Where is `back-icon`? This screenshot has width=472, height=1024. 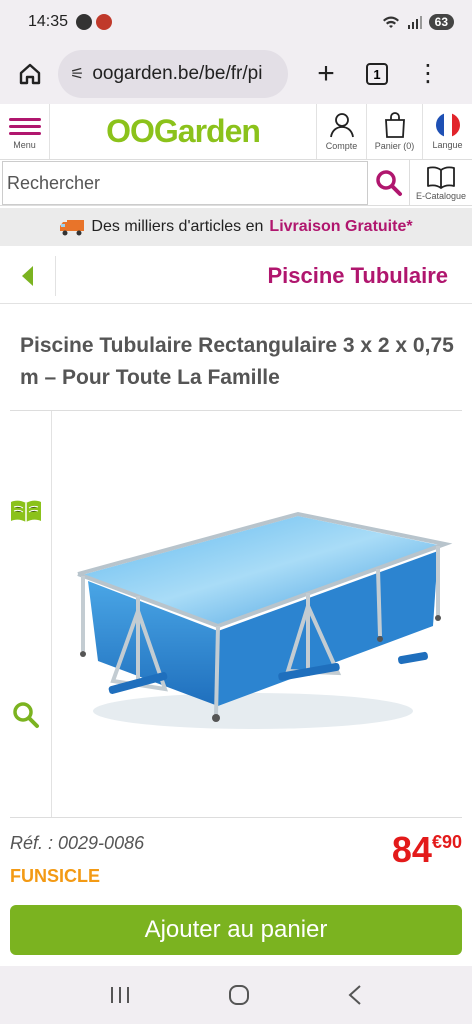 back-icon is located at coordinates (355, 995).